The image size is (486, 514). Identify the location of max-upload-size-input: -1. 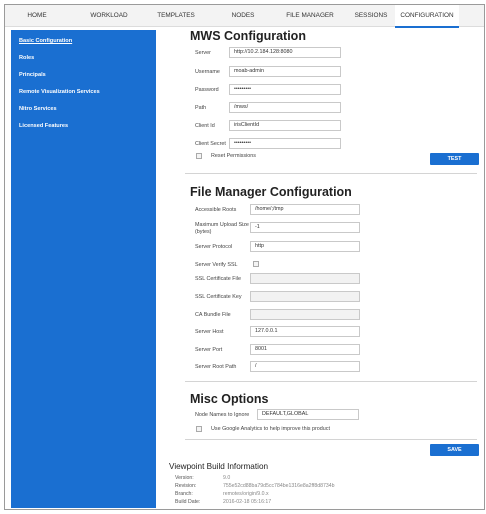
(305, 227).